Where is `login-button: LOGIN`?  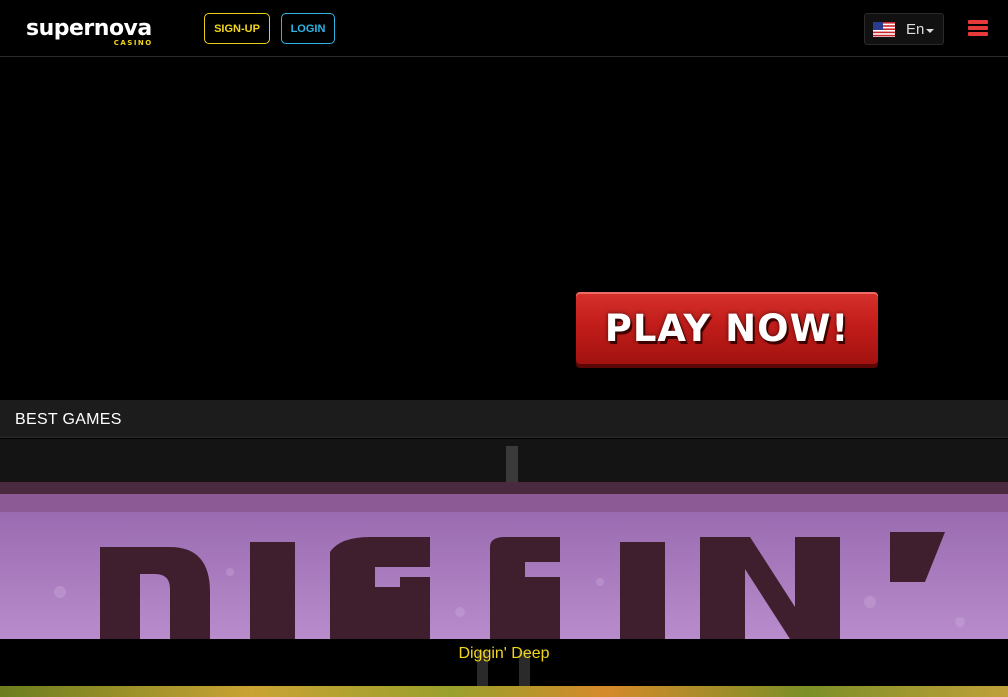 login-button: LOGIN is located at coordinates (308, 28).